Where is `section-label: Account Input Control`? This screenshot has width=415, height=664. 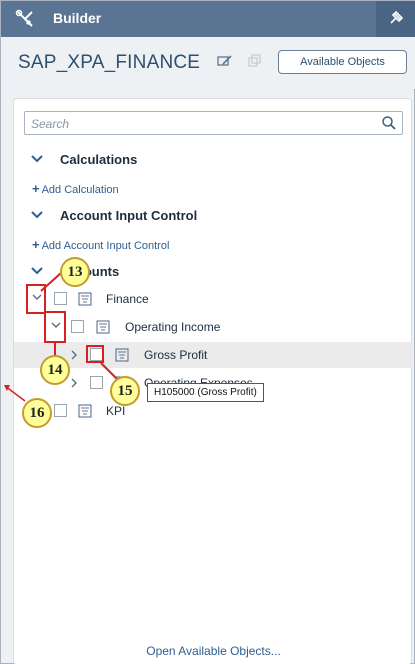 section-label: Account Input Control is located at coordinates (129, 215).